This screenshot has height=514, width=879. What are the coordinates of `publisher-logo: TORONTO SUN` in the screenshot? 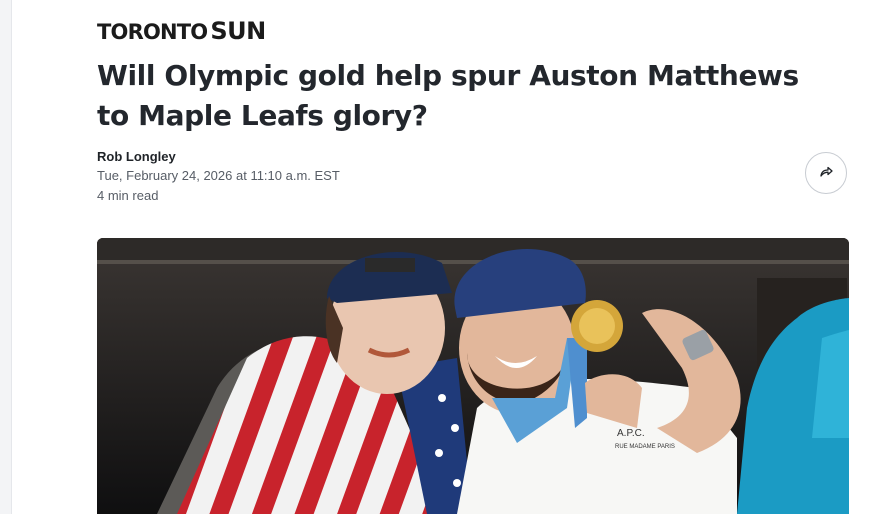 It's located at (181, 31).